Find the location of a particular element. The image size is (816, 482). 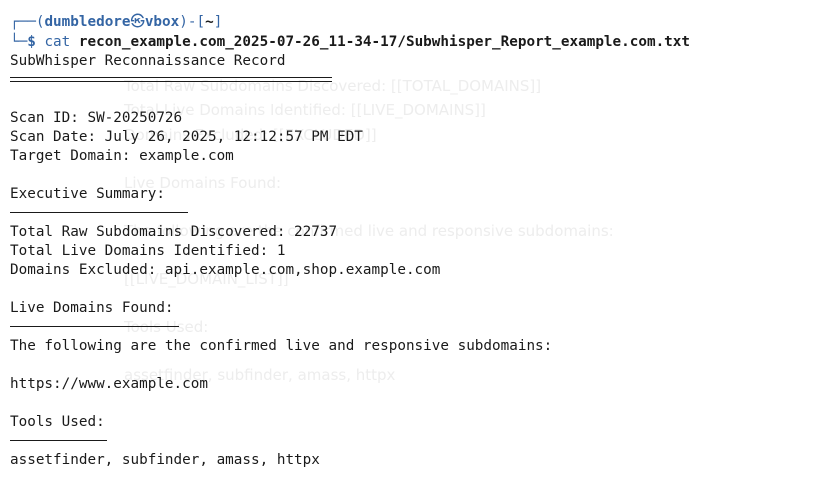

prompt-close: ] is located at coordinates (218, 22).